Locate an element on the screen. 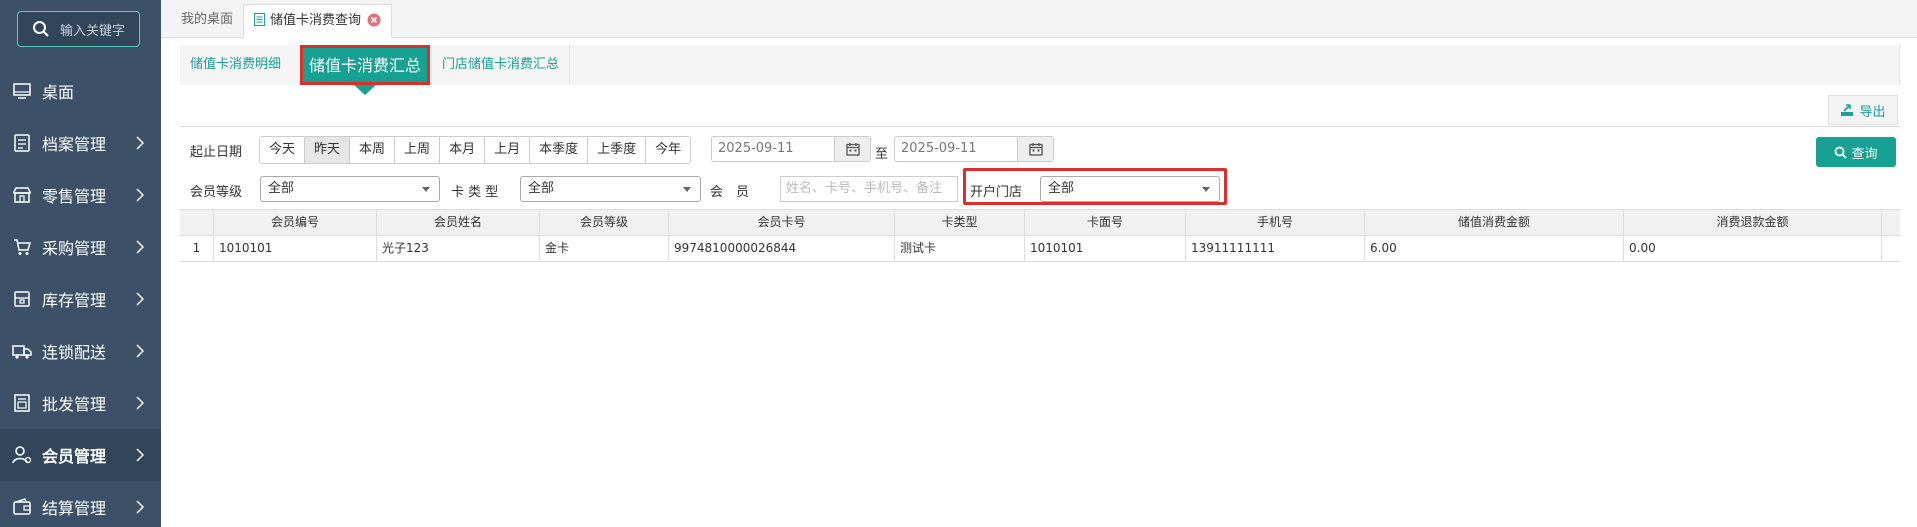  sidebar-search: 输入关键字 is located at coordinates (78, 29).